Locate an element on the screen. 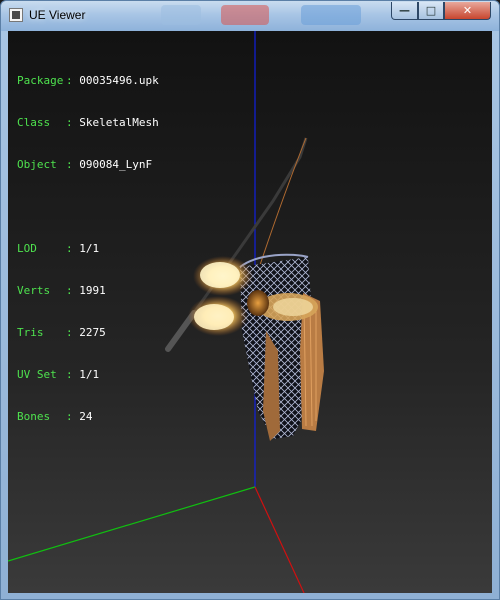 The image size is (500, 600). title-bar: UE Viewer — □ ✕ is located at coordinates (250, 16).